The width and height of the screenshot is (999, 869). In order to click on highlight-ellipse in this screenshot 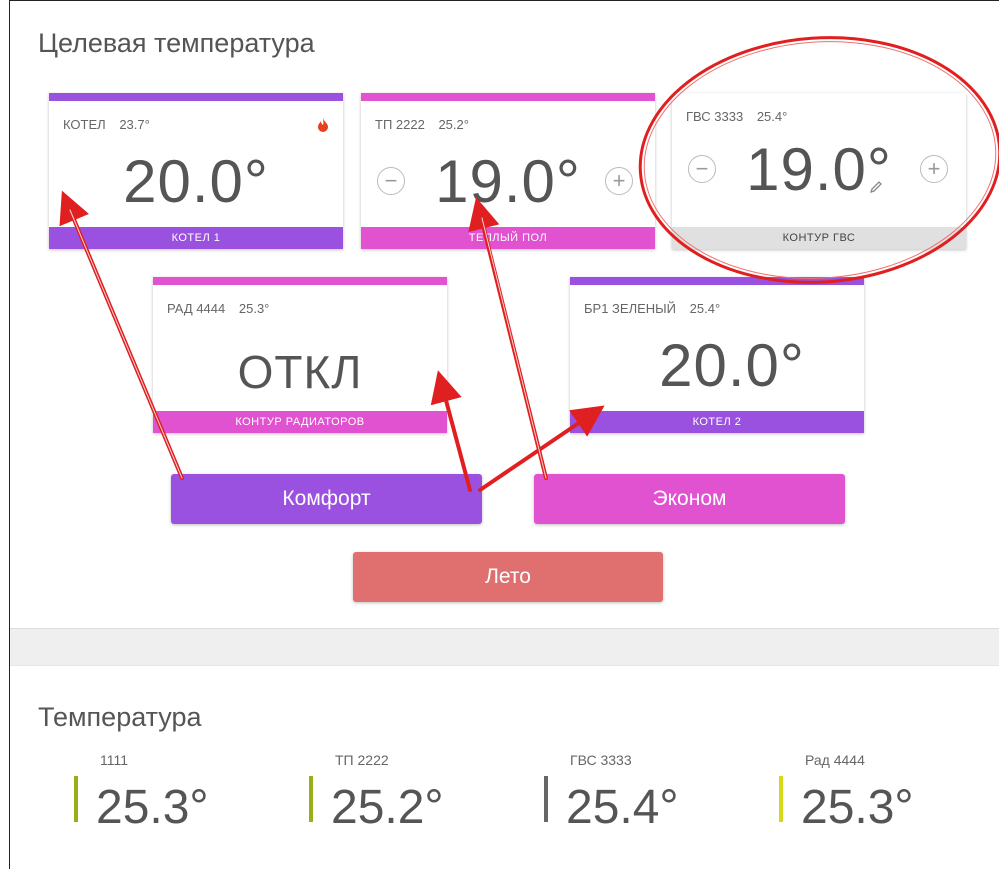, I will do `click(818, 160)`.